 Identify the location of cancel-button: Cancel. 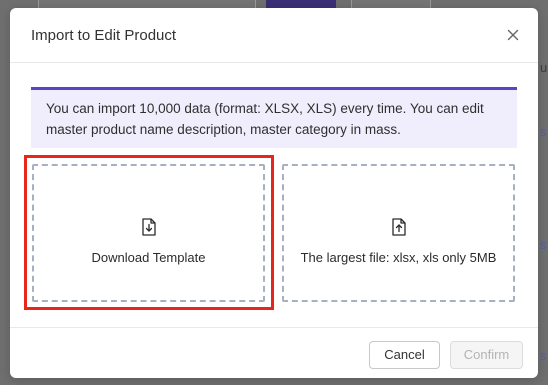
(404, 355).